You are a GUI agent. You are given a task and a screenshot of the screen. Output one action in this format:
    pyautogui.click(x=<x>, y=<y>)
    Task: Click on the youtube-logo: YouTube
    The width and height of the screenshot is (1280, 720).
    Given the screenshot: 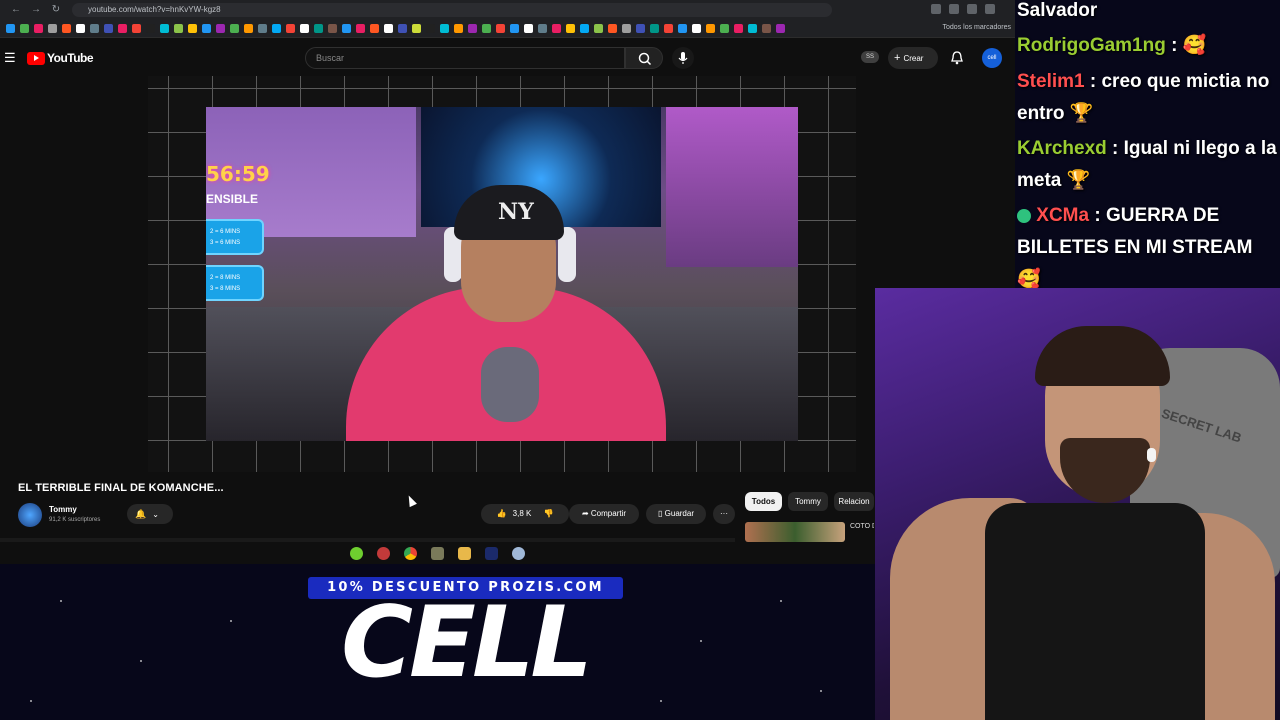 What is the action you would take?
    pyautogui.click(x=60, y=58)
    